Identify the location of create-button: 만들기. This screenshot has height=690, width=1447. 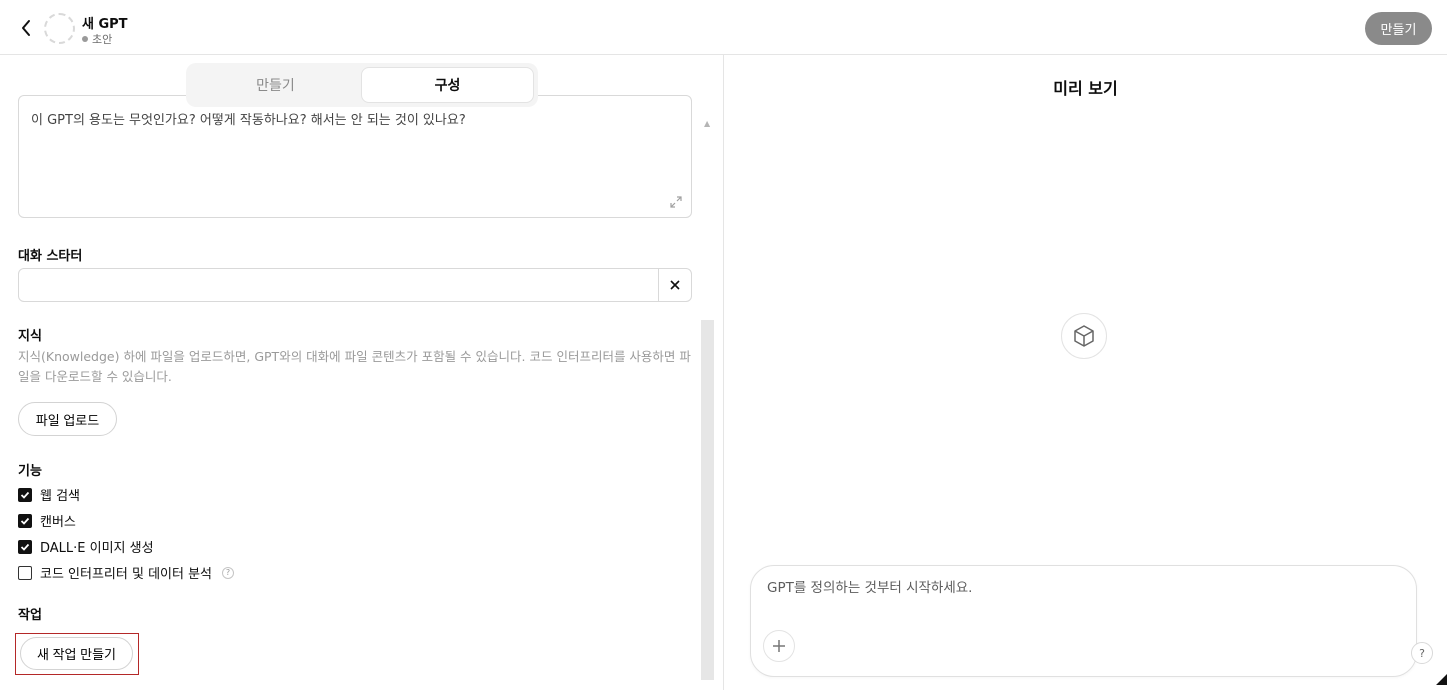
(1398, 28).